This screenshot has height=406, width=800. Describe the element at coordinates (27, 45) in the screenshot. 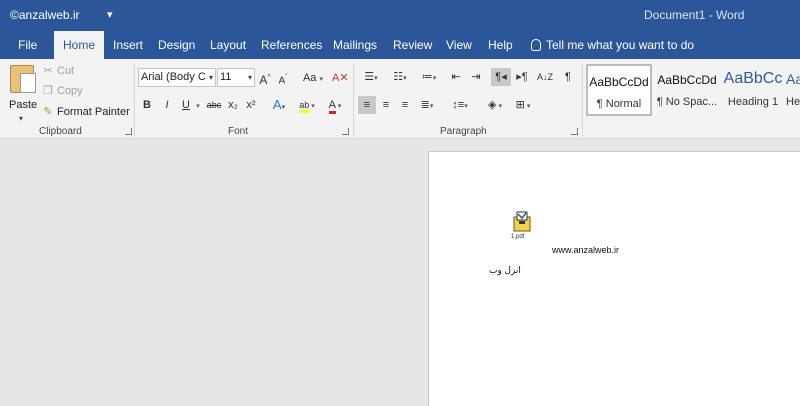

I see `tab-file: File` at that location.